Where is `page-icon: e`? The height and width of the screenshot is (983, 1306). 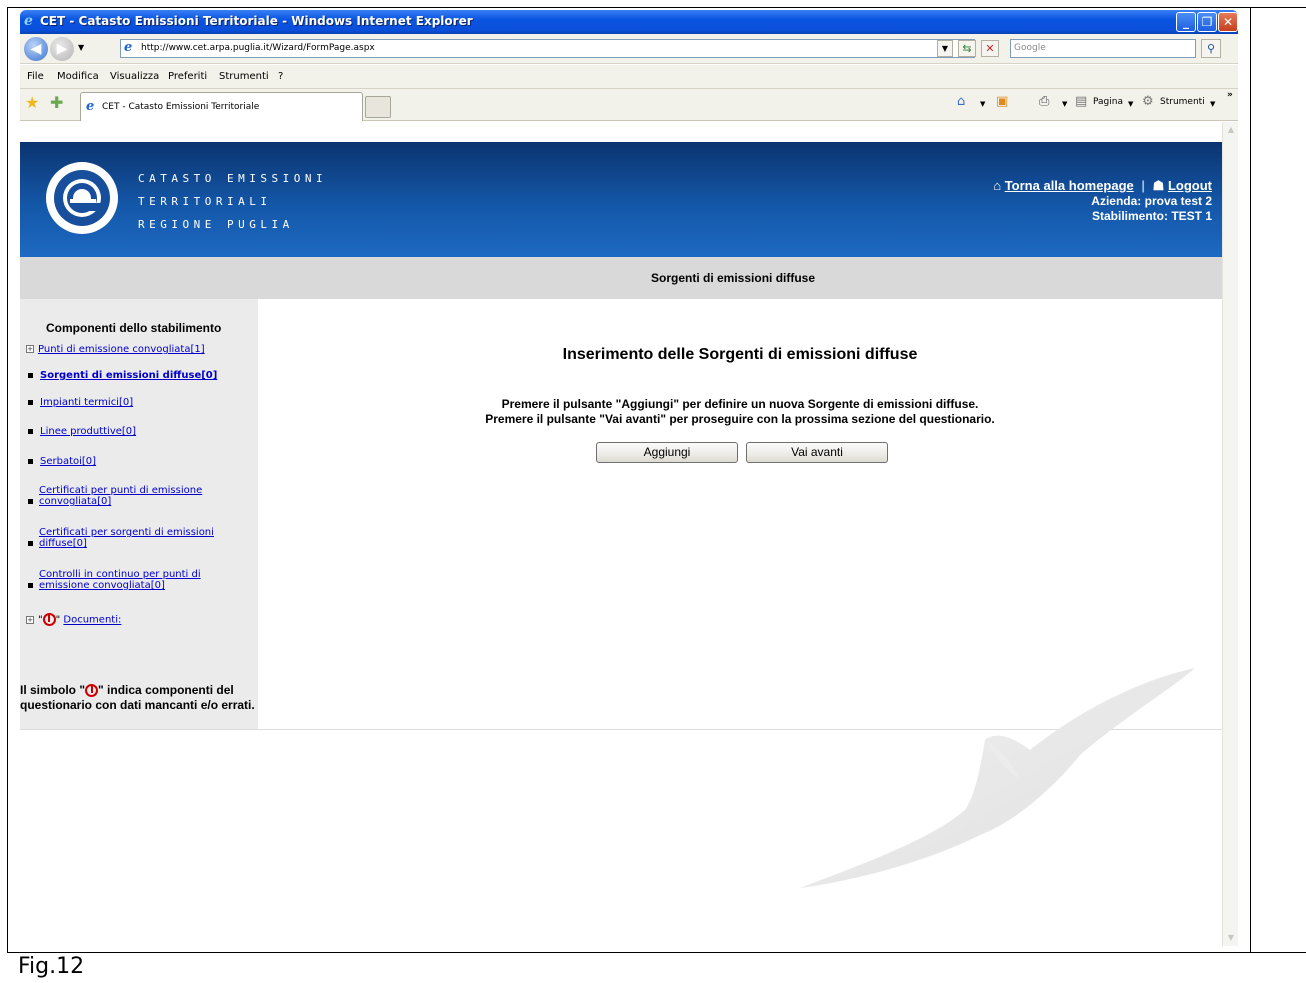 page-icon: e is located at coordinates (128, 47).